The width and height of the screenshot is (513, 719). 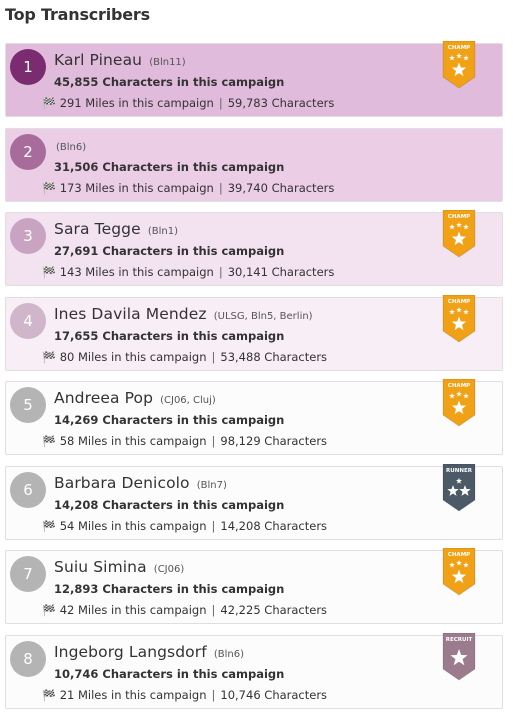 I want to click on campaign-miles: 54 Miles in this campaign, so click(x=133, y=525).